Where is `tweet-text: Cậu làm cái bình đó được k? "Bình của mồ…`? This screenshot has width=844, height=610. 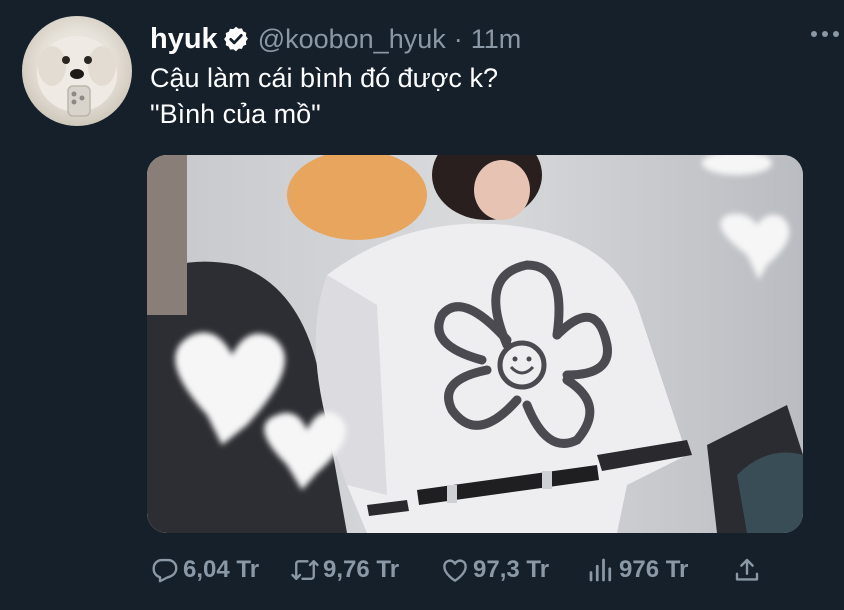
tweet-text: Cậu làm cái bình đó được k? "Bình của mồ… is located at coordinates (324, 96).